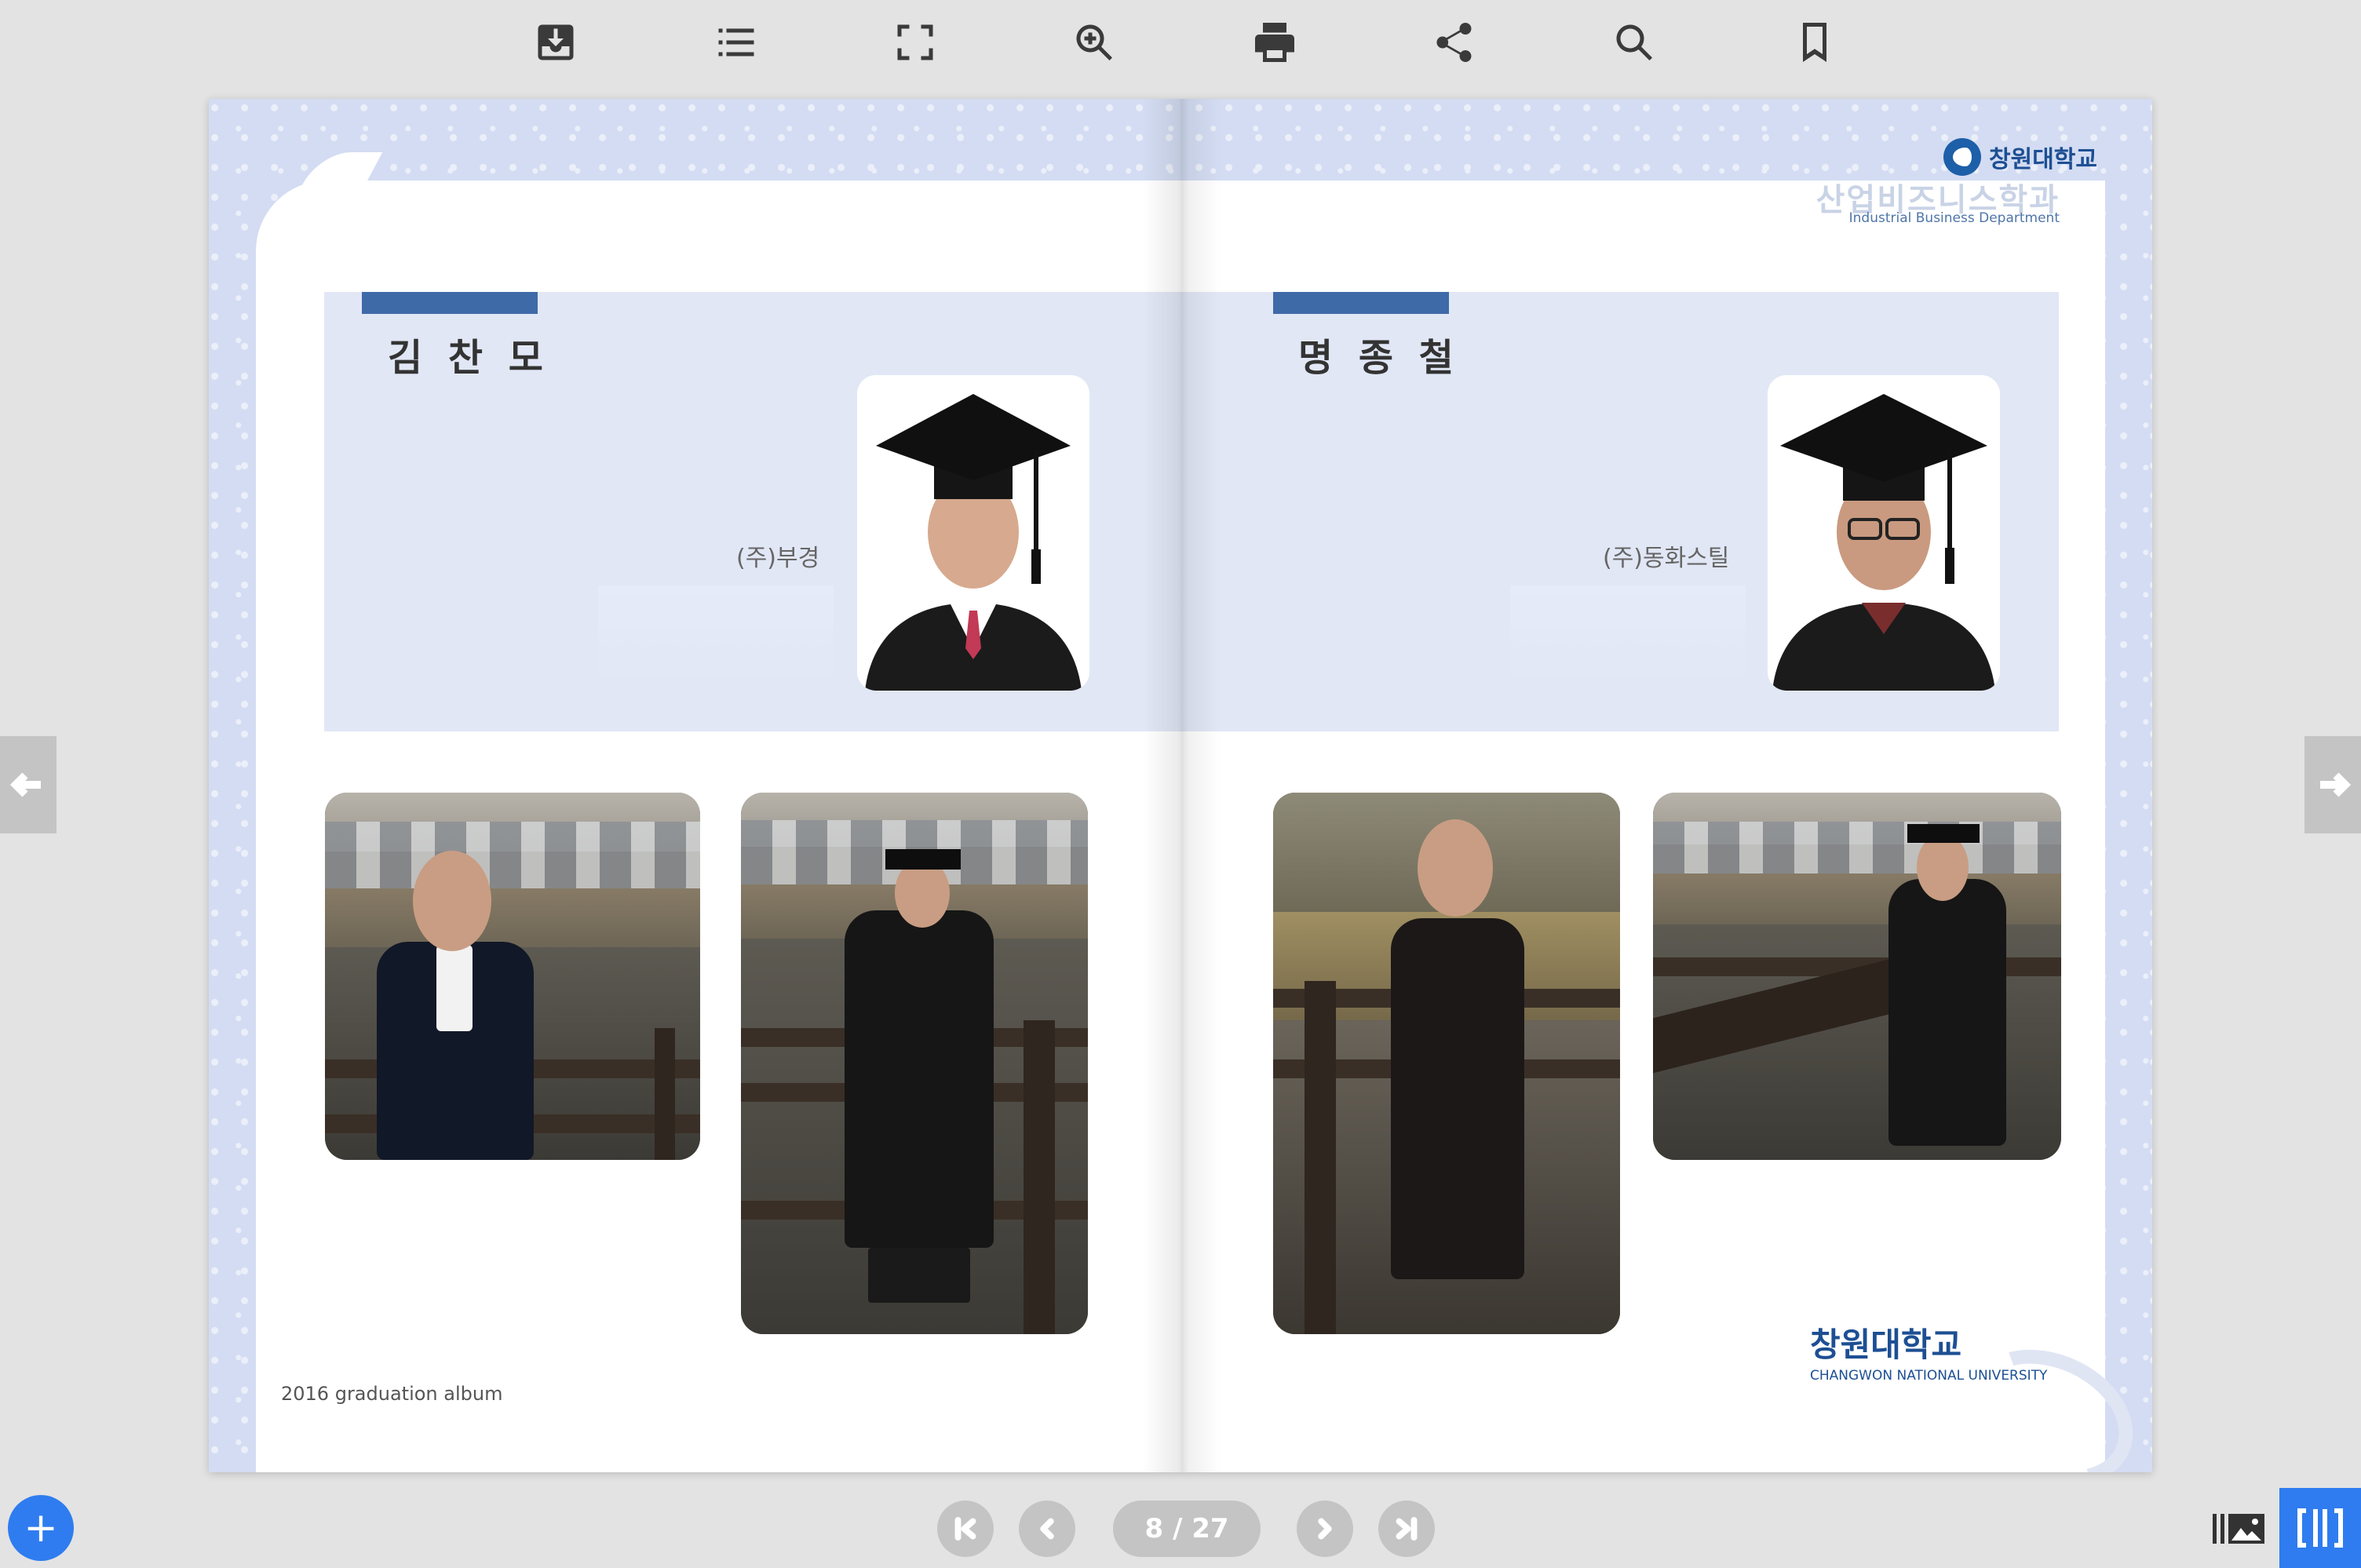 The height and width of the screenshot is (1568, 2361). Describe the element at coordinates (2043, 159) in the screenshot. I see `university-name-top: 창원대학교` at that location.